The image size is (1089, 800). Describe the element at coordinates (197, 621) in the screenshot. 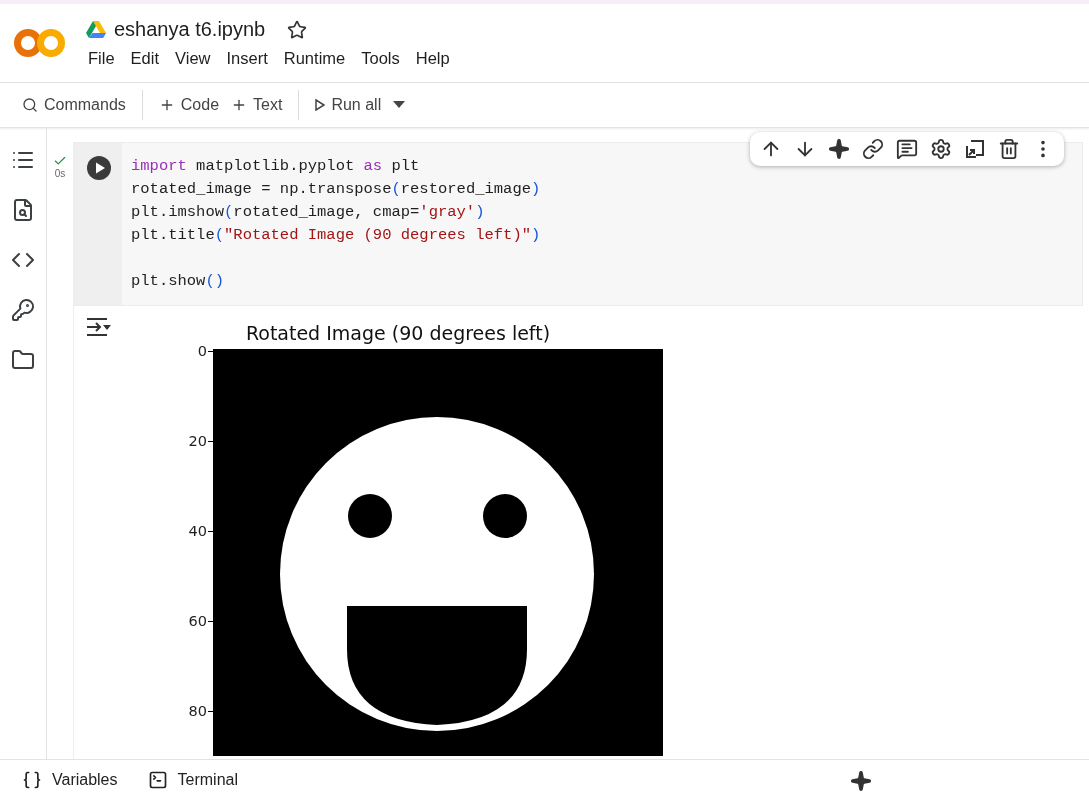

I see `y-tick-label: 60` at that location.